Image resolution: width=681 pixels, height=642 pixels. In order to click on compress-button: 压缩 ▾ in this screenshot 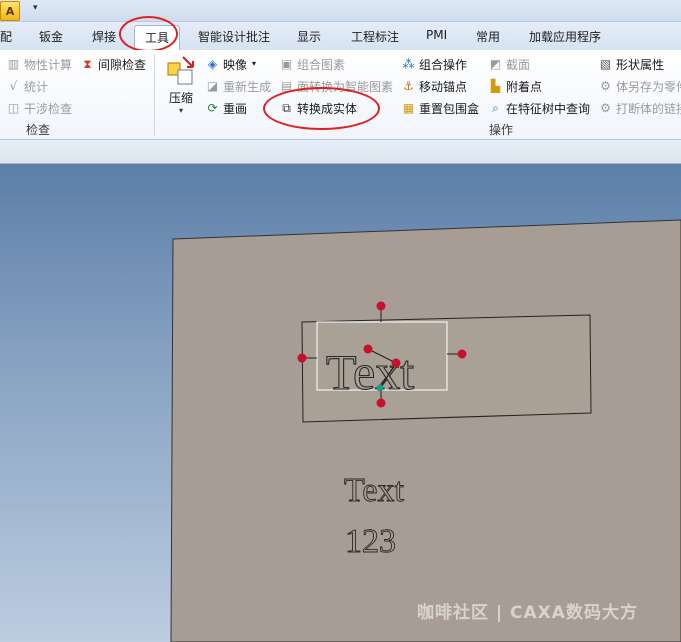, I will do `click(181, 85)`.